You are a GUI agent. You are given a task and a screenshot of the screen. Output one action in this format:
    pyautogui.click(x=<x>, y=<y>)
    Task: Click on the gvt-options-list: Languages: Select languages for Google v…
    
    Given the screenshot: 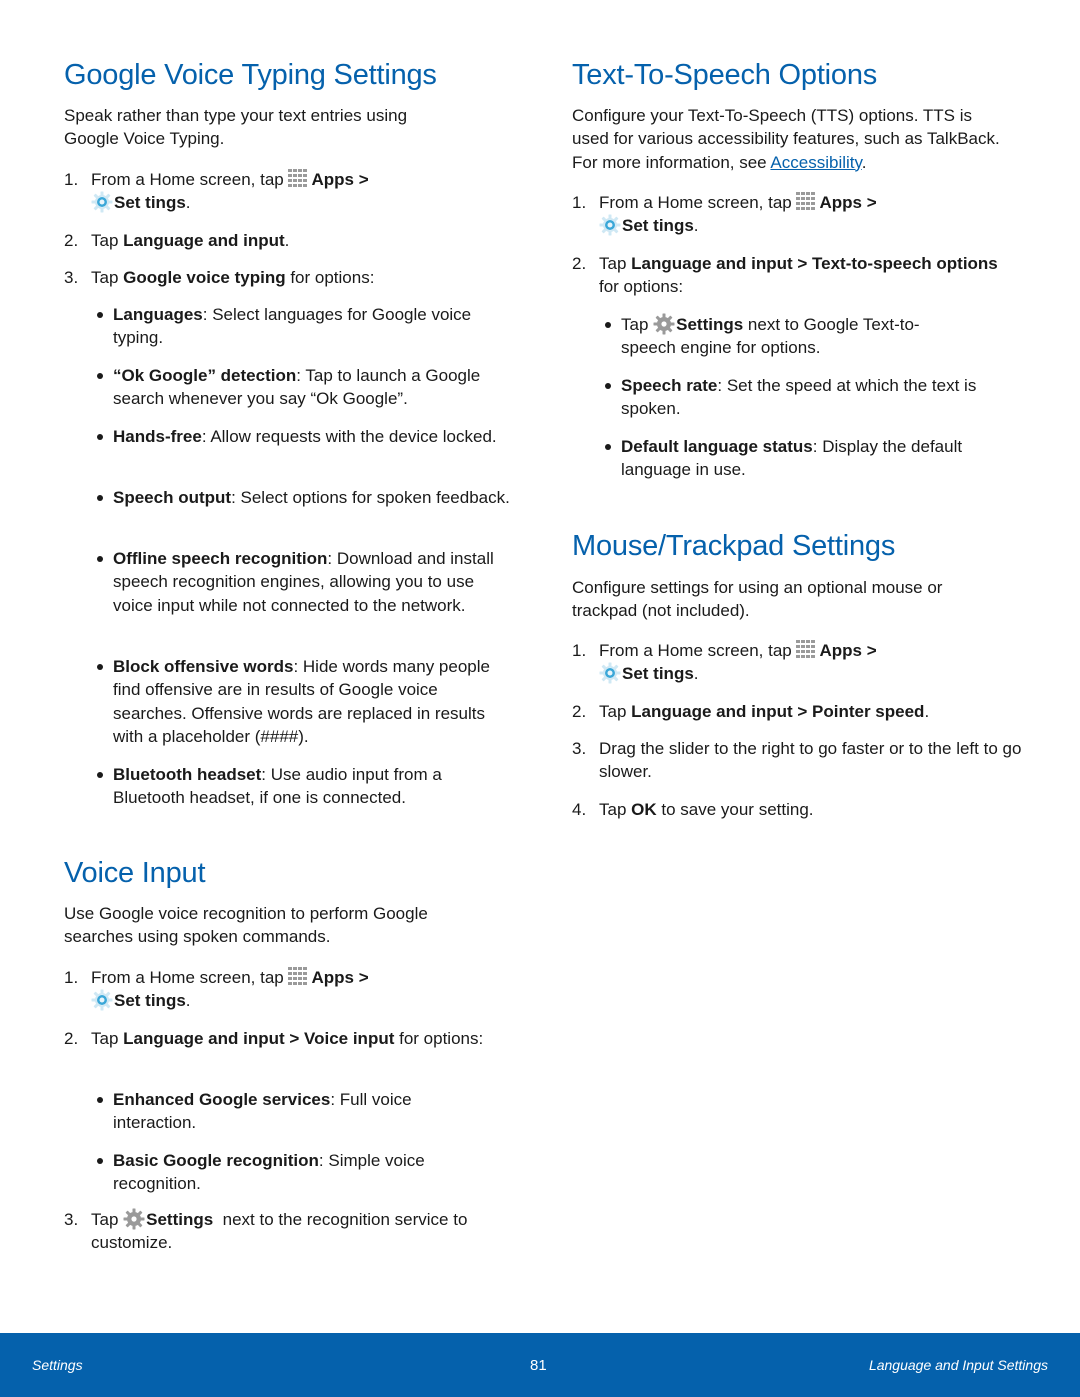 What is the action you would take?
    pyautogui.click(x=301, y=556)
    